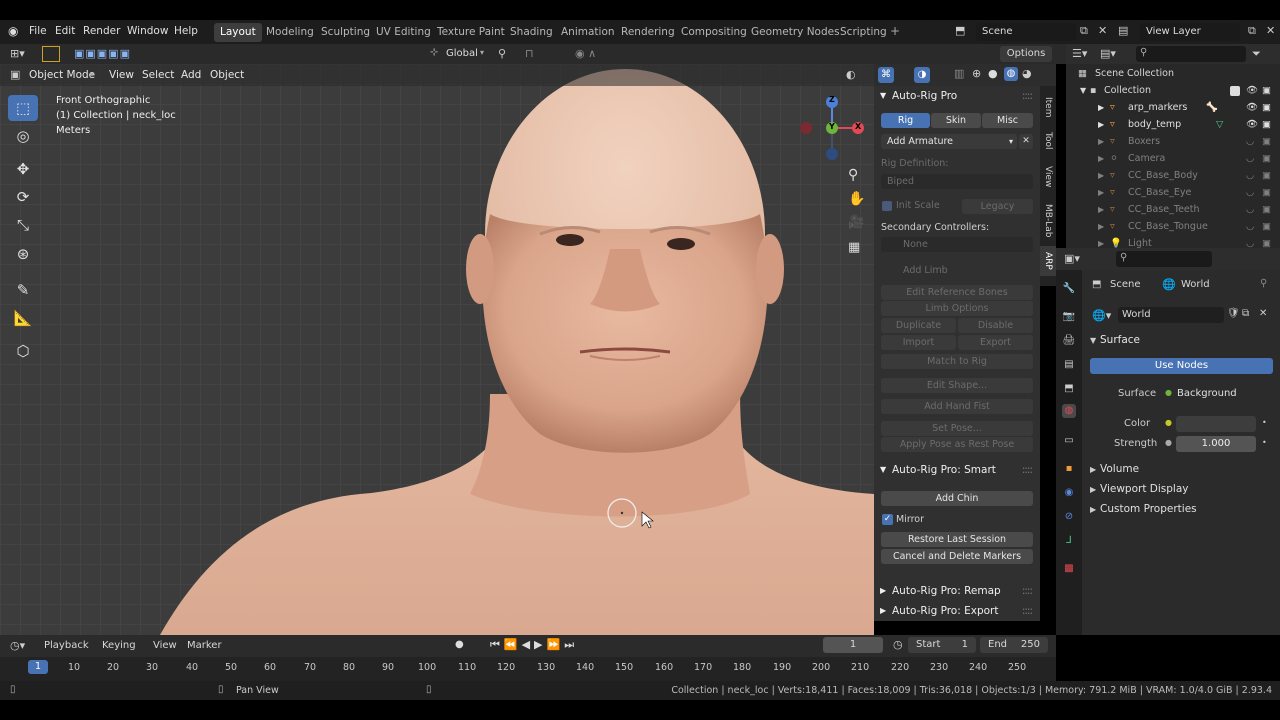 The width and height of the screenshot is (1280, 720). What do you see at coordinates (957, 292) in the screenshot?
I see `edit-reference-bones-button: Edit Reference Bones` at bounding box center [957, 292].